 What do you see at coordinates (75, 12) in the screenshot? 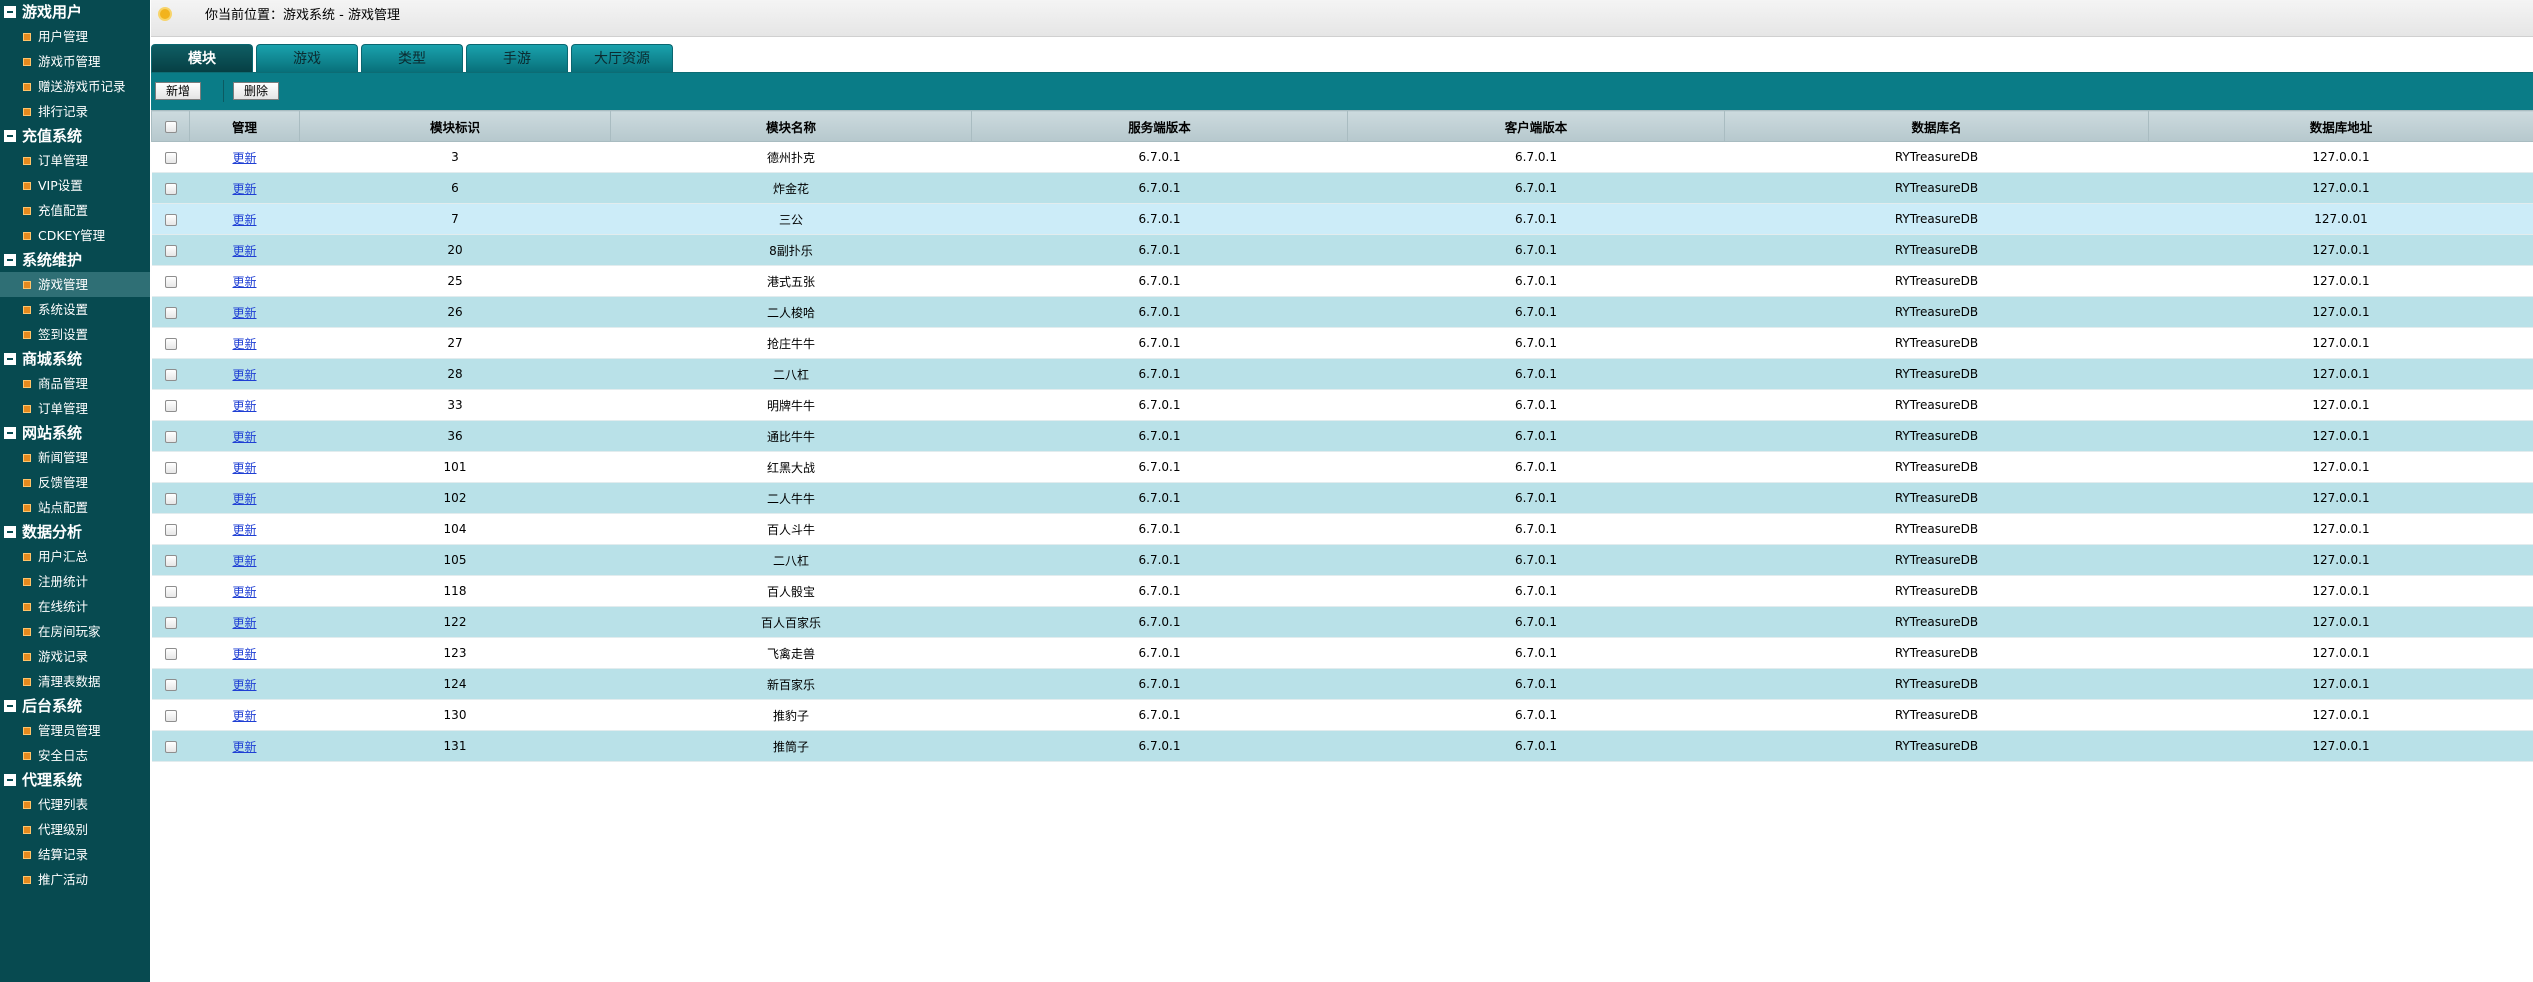
I see `sidebar-group-title: 游戏用户` at bounding box center [75, 12].